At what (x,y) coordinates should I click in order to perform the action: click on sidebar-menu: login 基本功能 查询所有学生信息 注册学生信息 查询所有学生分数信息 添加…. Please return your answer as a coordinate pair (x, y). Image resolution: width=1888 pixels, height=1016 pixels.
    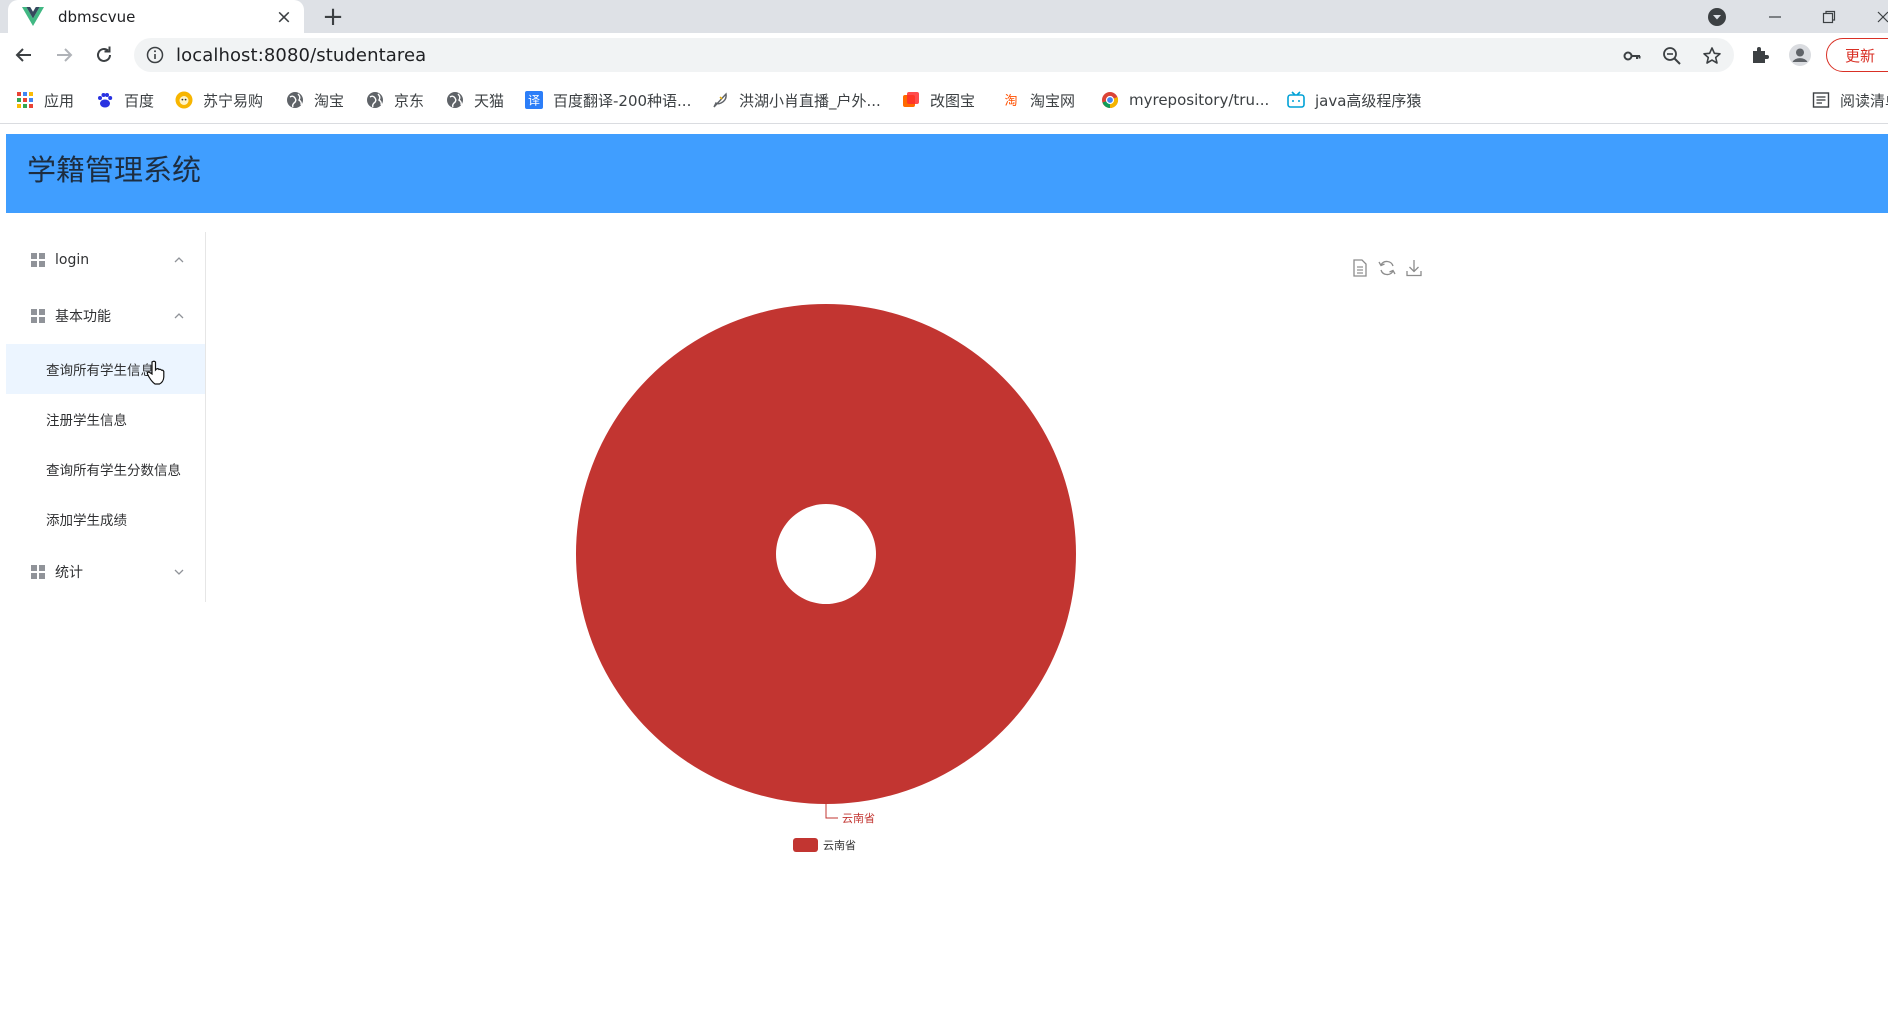
    Looking at the image, I should click on (106, 417).